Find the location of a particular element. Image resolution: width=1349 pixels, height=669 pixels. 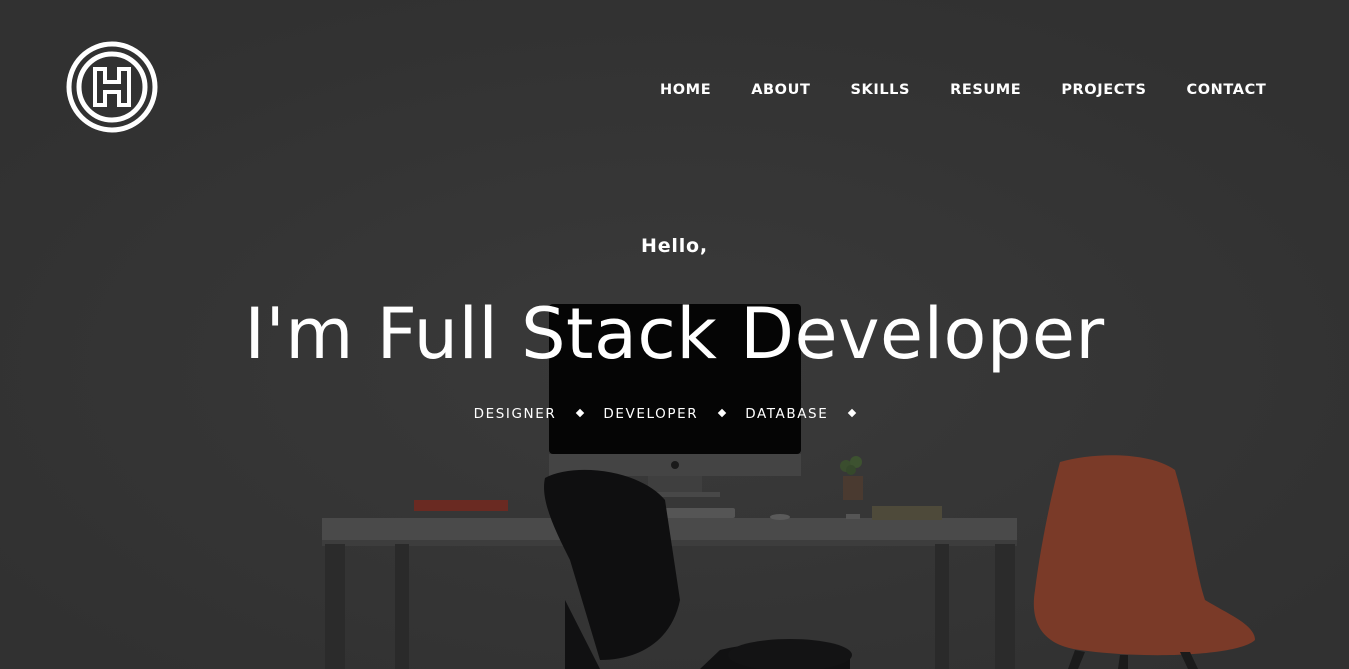

nav-about: ABOUT is located at coordinates (780, 91).